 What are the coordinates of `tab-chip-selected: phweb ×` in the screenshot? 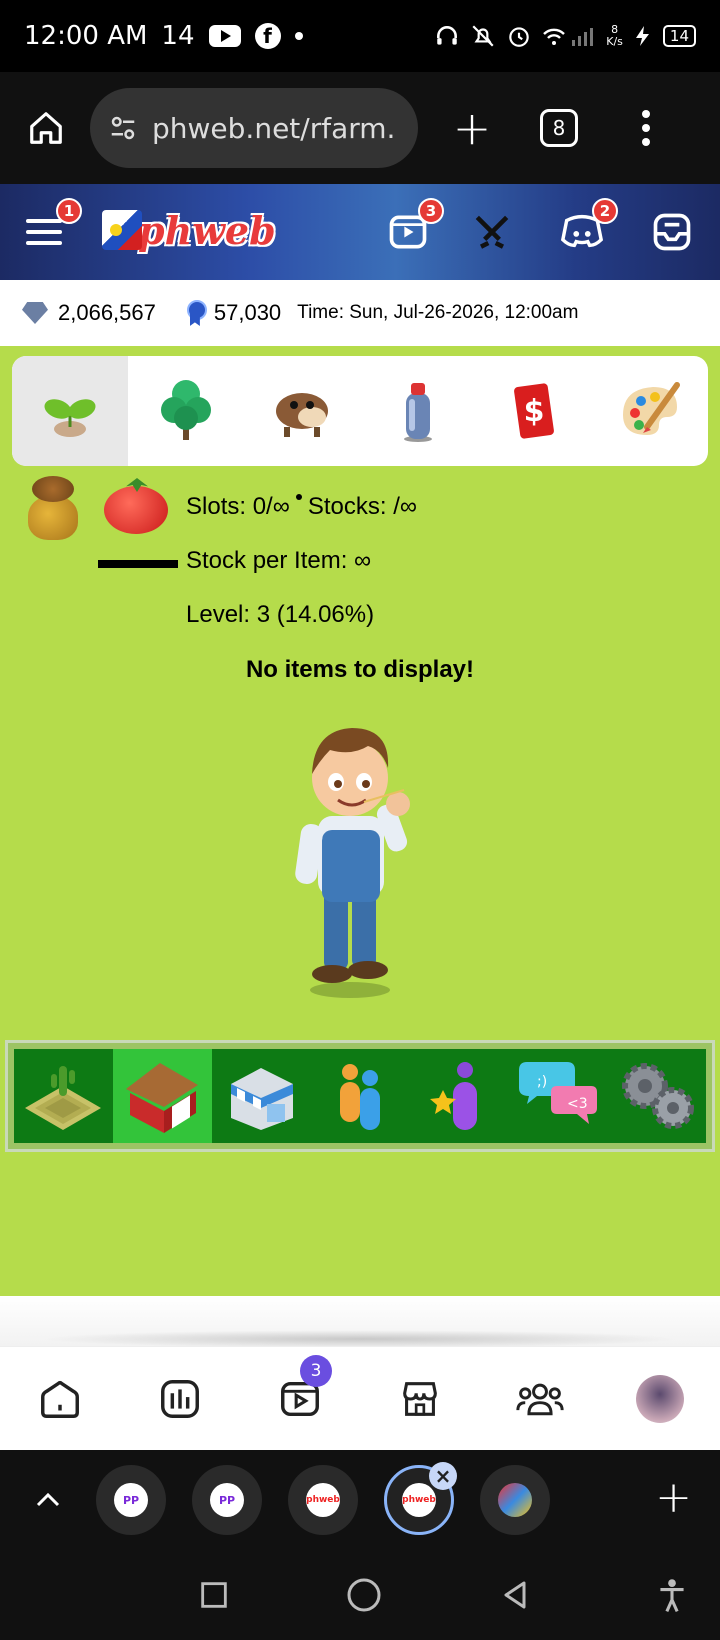 It's located at (420, 1498).